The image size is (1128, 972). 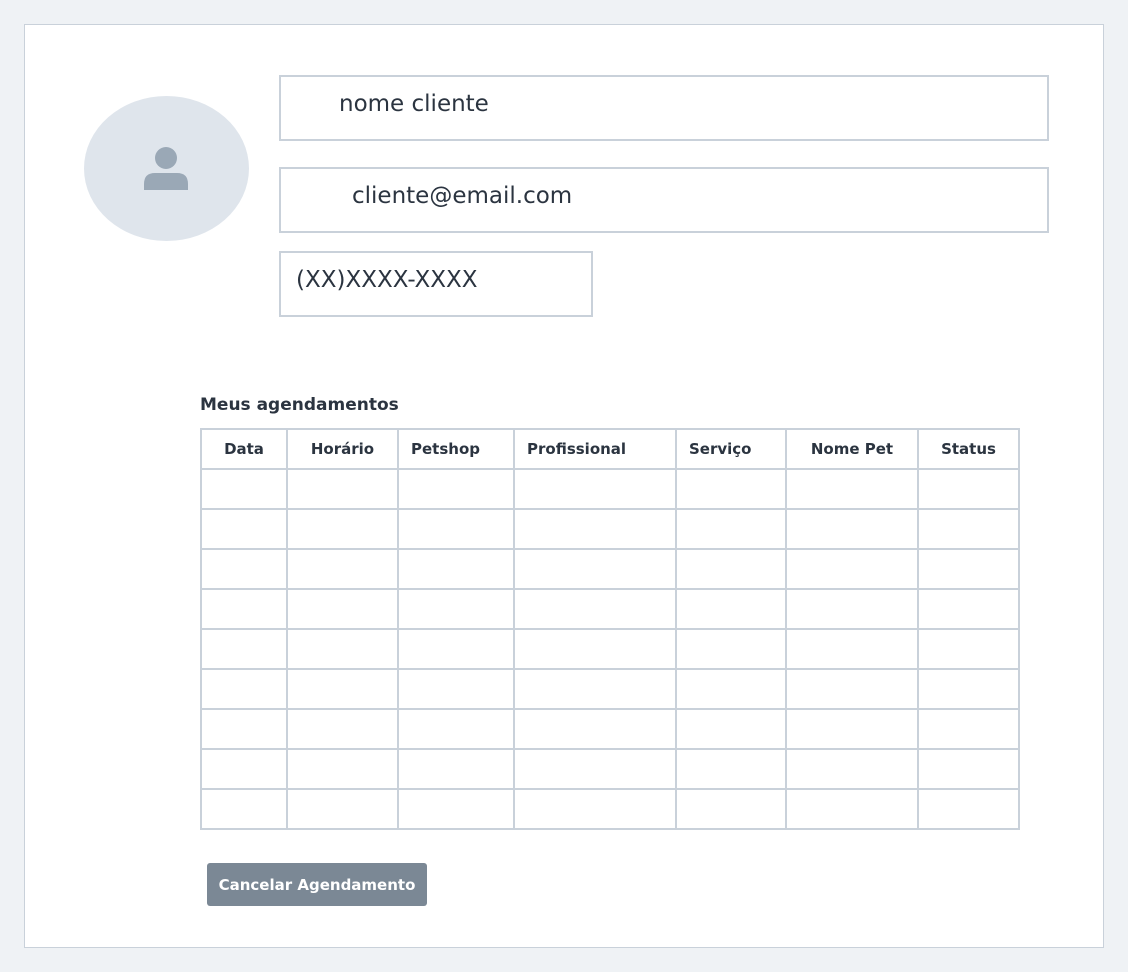 What do you see at coordinates (664, 200) in the screenshot?
I see `client-email-field: cliente@email.com` at bounding box center [664, 200].